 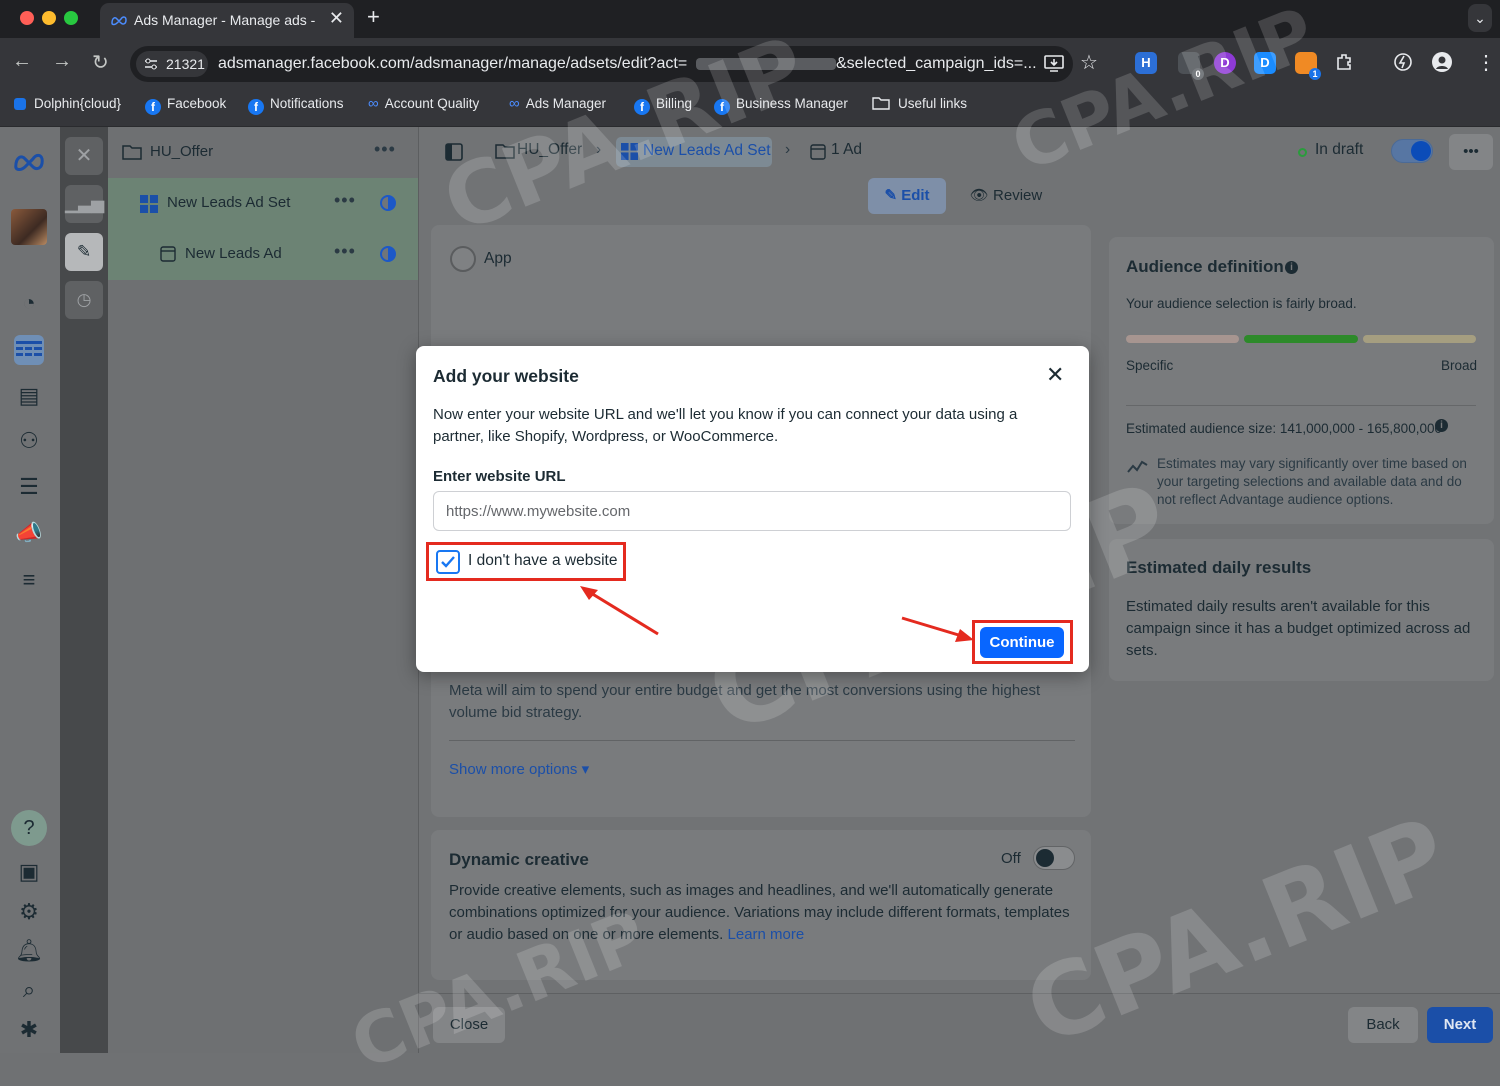 What do you see at coordinates (345, 251) in the screenshot?
I see `ad-more-icon: •••` at bounding box center [345, 251].